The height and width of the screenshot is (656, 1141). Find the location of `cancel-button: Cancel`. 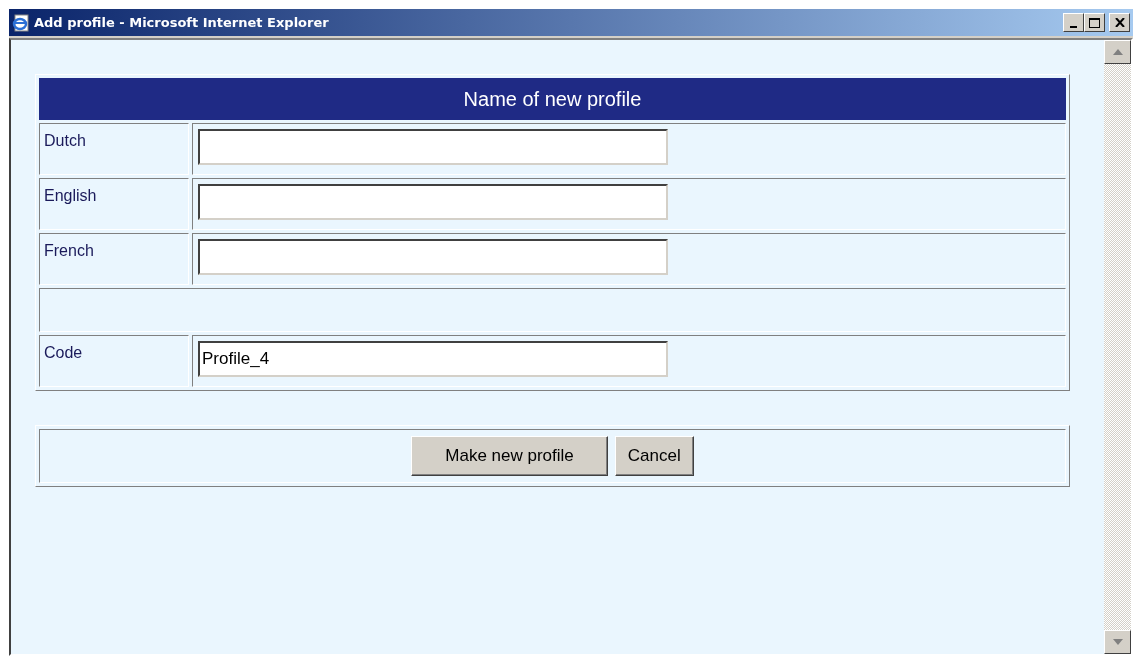

cancel-button: Cancel is located at coordinates (654, 456).